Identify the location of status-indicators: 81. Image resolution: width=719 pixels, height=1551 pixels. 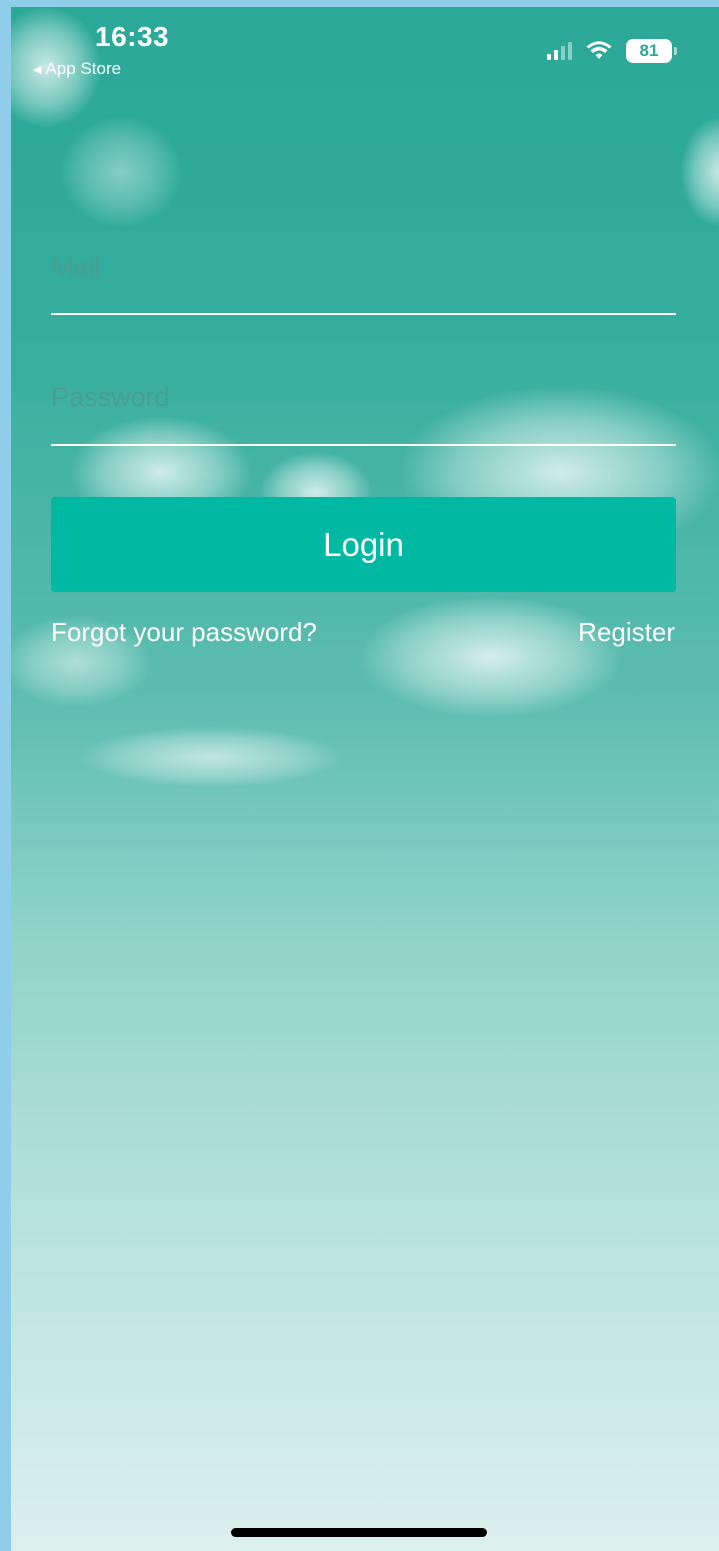
(612, 51).